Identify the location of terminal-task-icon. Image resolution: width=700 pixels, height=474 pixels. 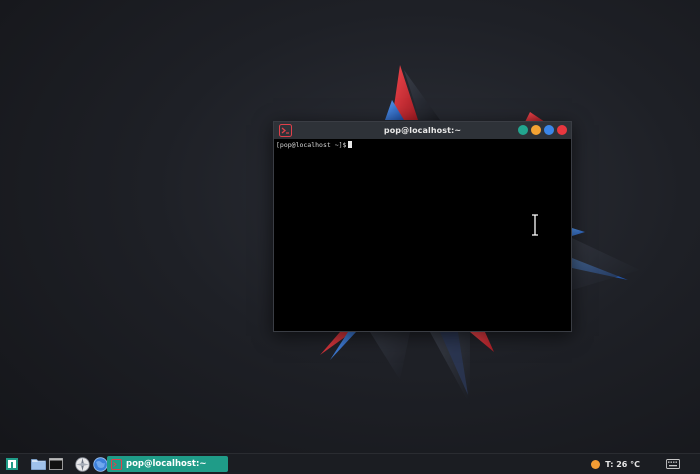
(116, 464).